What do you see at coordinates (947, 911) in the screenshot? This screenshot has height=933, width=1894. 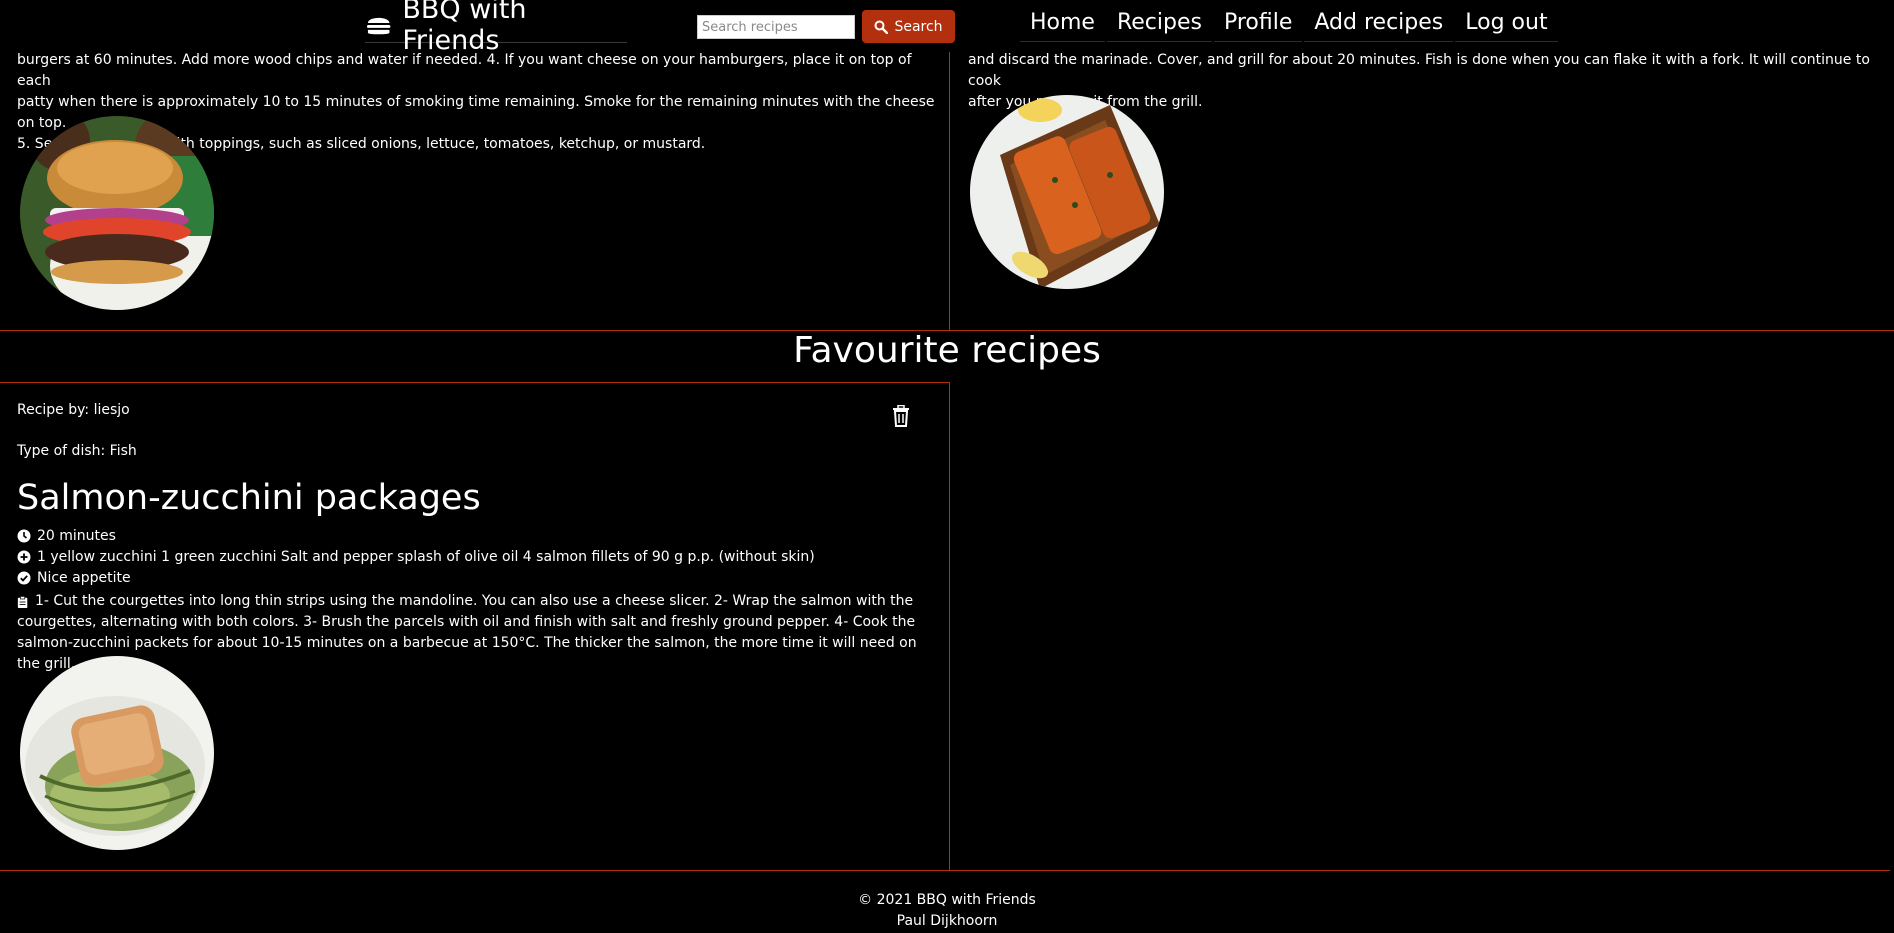 I see `site-footer: © 2021 BBQ with Friends Paul Dijkhoorn` at bounding box center [947, 911].